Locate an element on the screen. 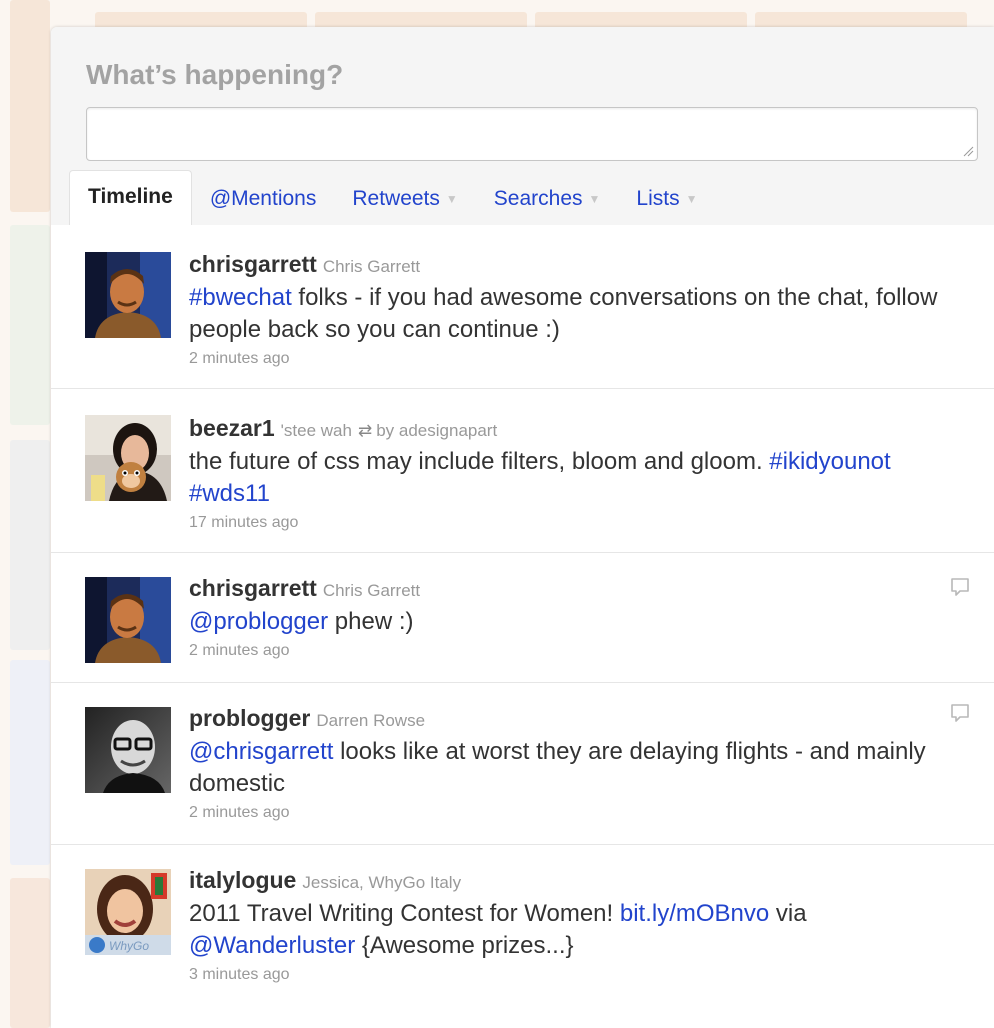 This screenshot has width=994, height=1028. tweet-text-part: phew :) is located at coordinates (371, 621).